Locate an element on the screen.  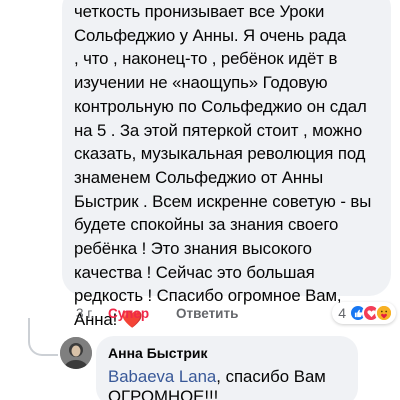
like-button: Супер is located at coordinates (128, 313).